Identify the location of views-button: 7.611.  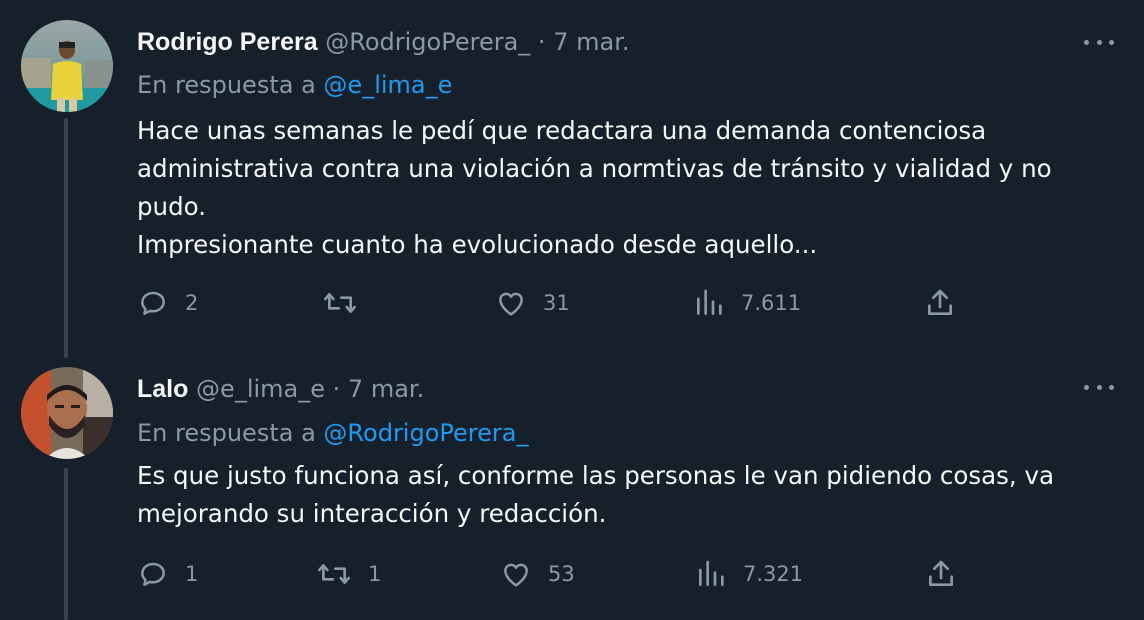
(747, 303).